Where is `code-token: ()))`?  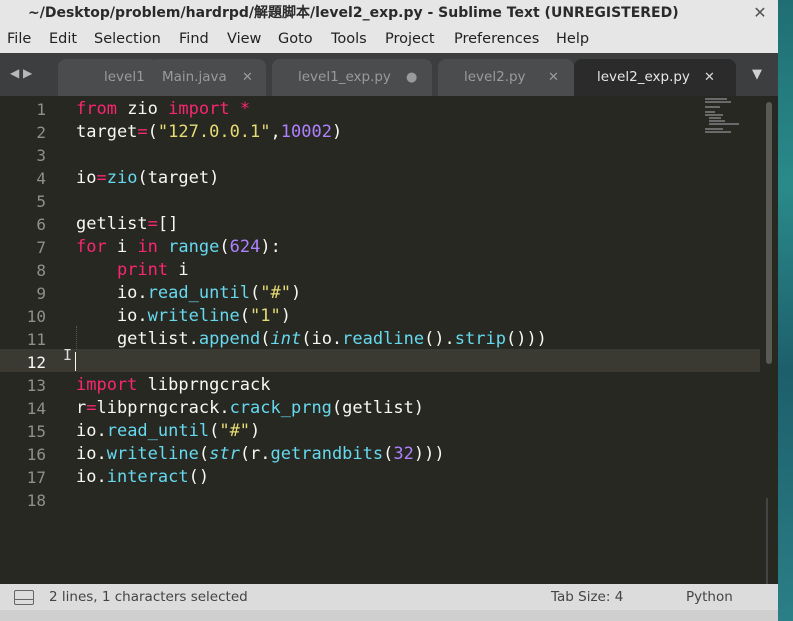
code-token: ())) is located at coordinates (526, 339).